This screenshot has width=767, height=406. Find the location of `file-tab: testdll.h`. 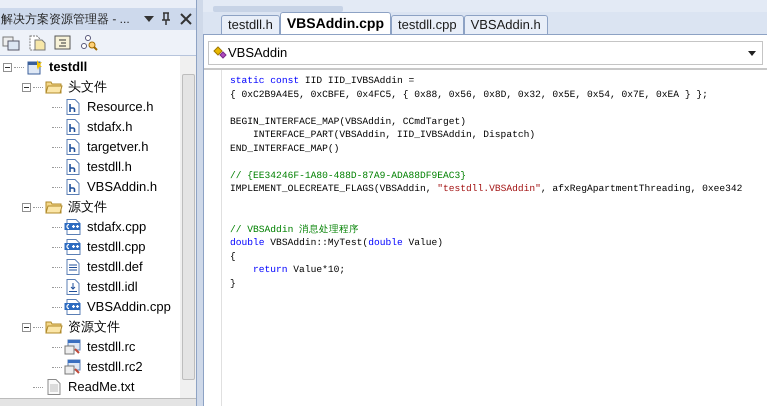

file-tab: testdll.h is located at coordinates (250, 24).